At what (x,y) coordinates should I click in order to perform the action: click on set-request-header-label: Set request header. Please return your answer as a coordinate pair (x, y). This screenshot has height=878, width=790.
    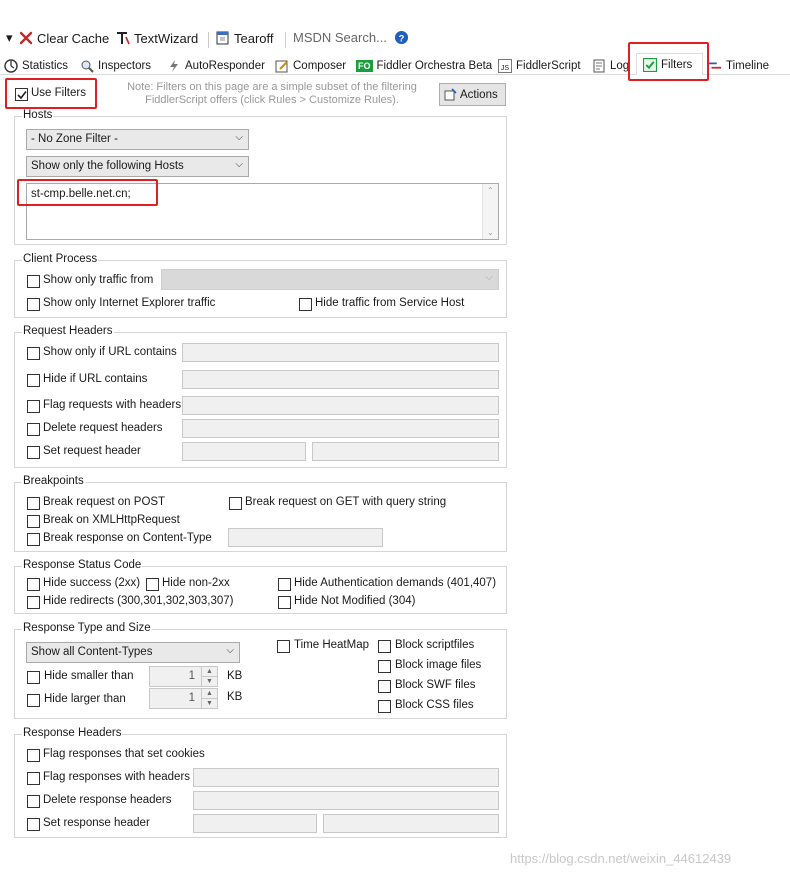
    Looking at the image, I should click on (92, 451).